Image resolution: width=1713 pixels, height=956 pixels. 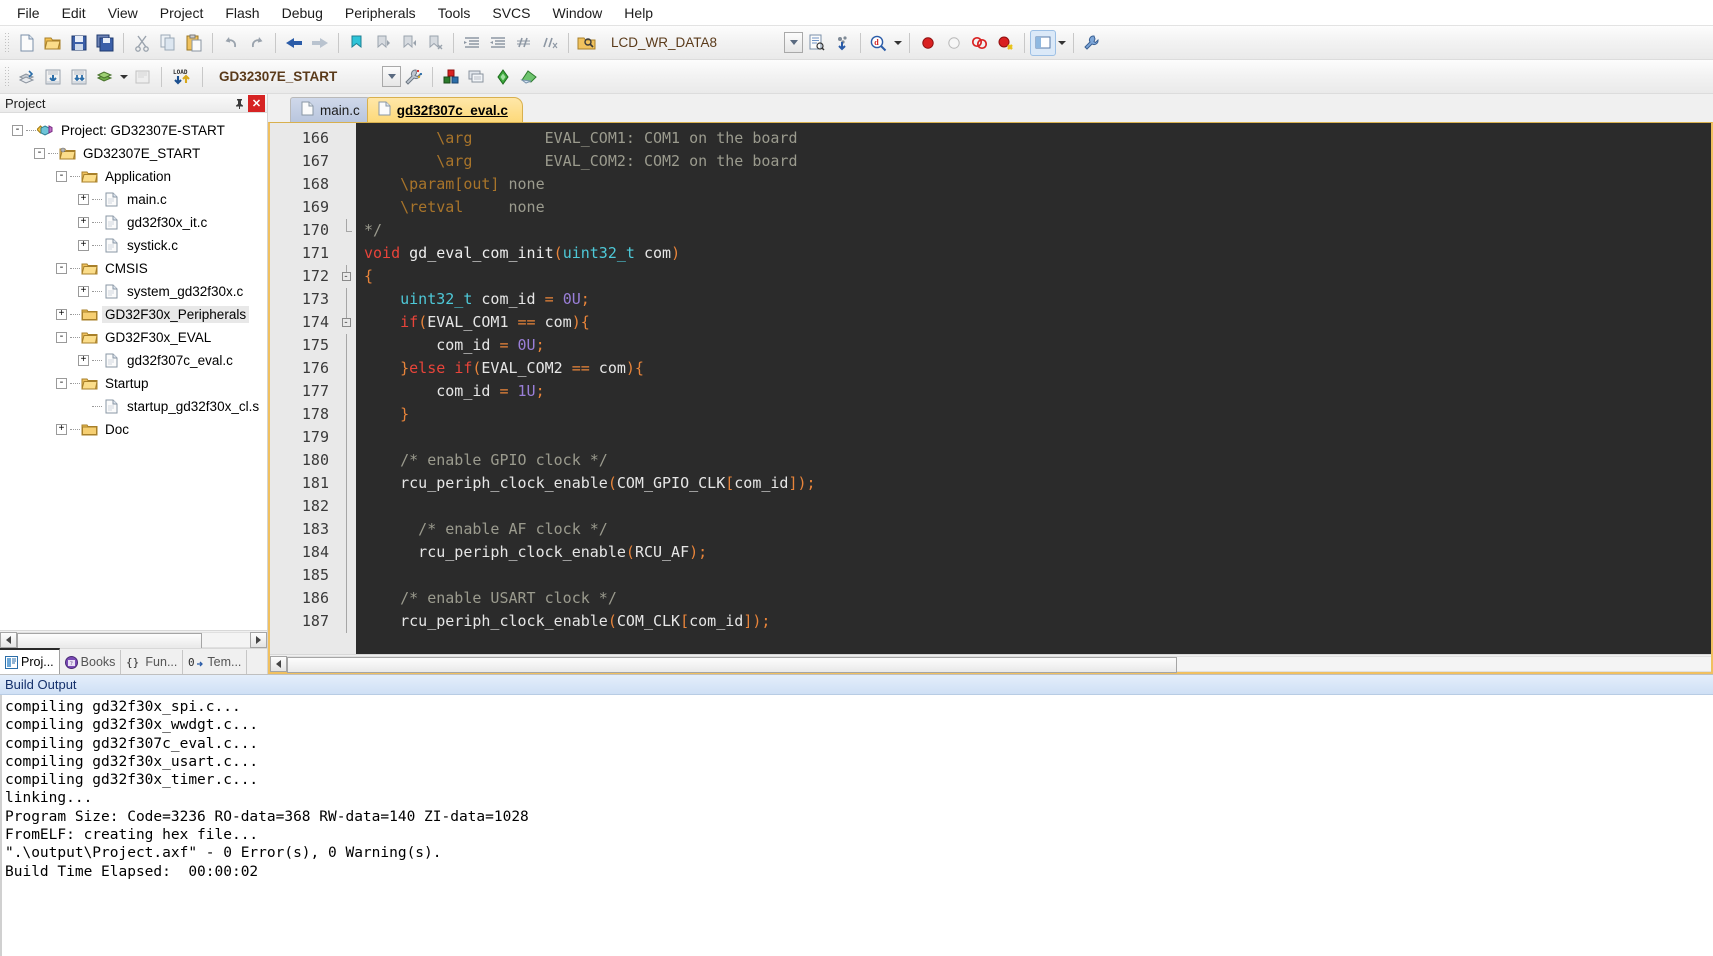 I want to click on debug-icon, so click(x=503, y=77).